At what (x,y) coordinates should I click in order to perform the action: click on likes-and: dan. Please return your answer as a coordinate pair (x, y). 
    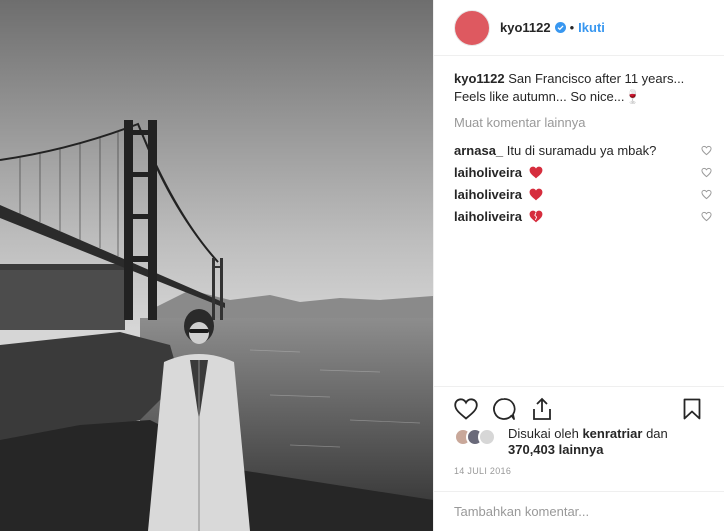
    Looking at the image, I should click on (657, 433).